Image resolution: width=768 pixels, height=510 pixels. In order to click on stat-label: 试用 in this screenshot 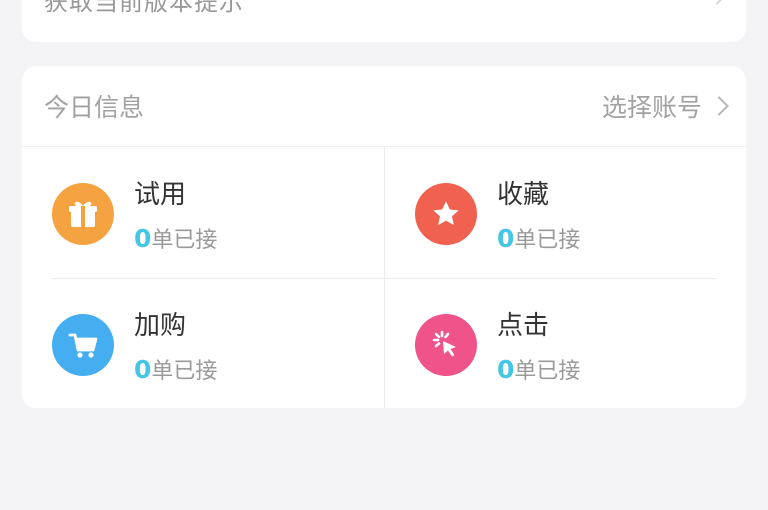, I will do `click(160, 195)`.